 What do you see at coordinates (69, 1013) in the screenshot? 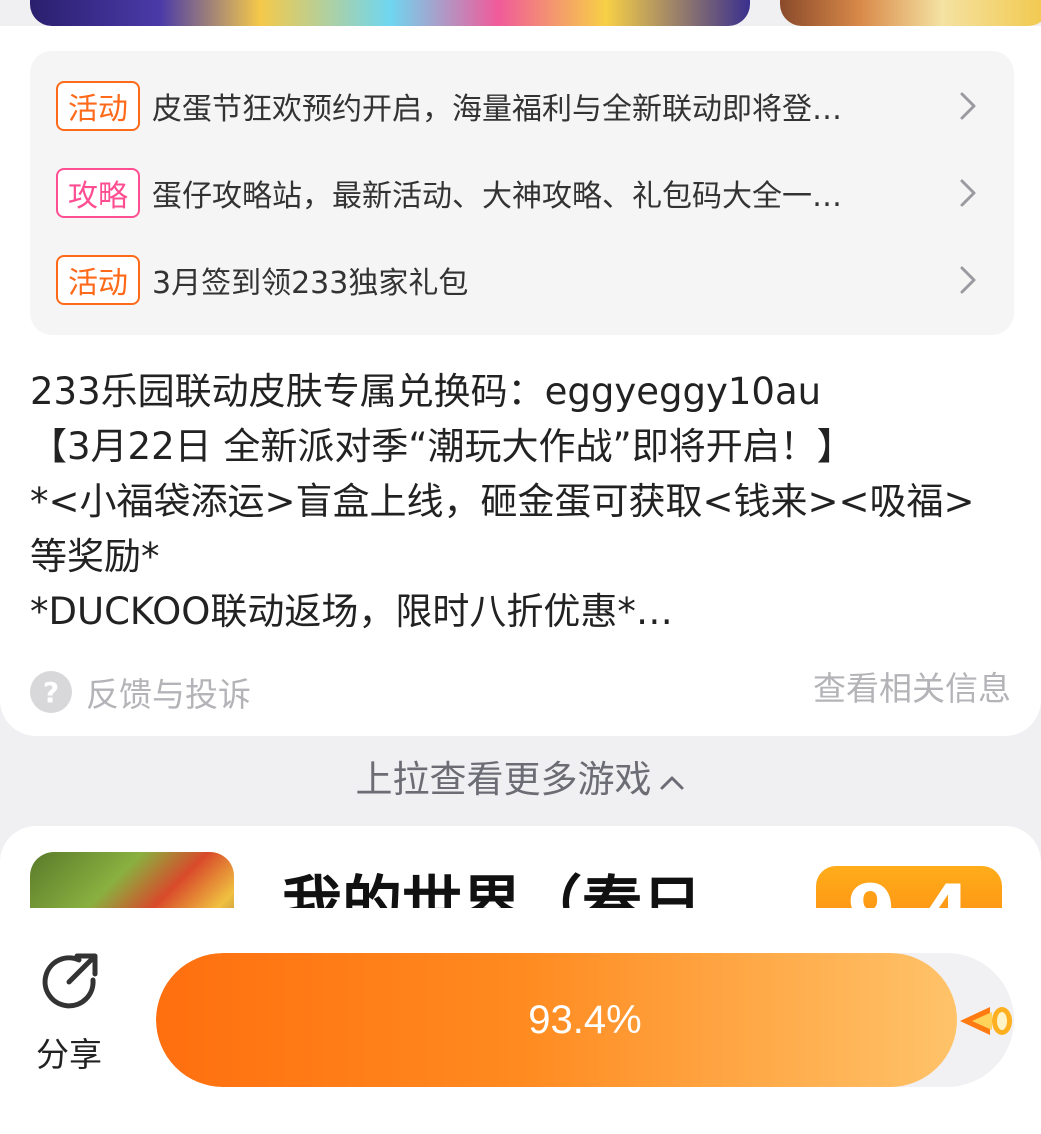
I see `share-button: 分享` at bounding box center [69, 1013].